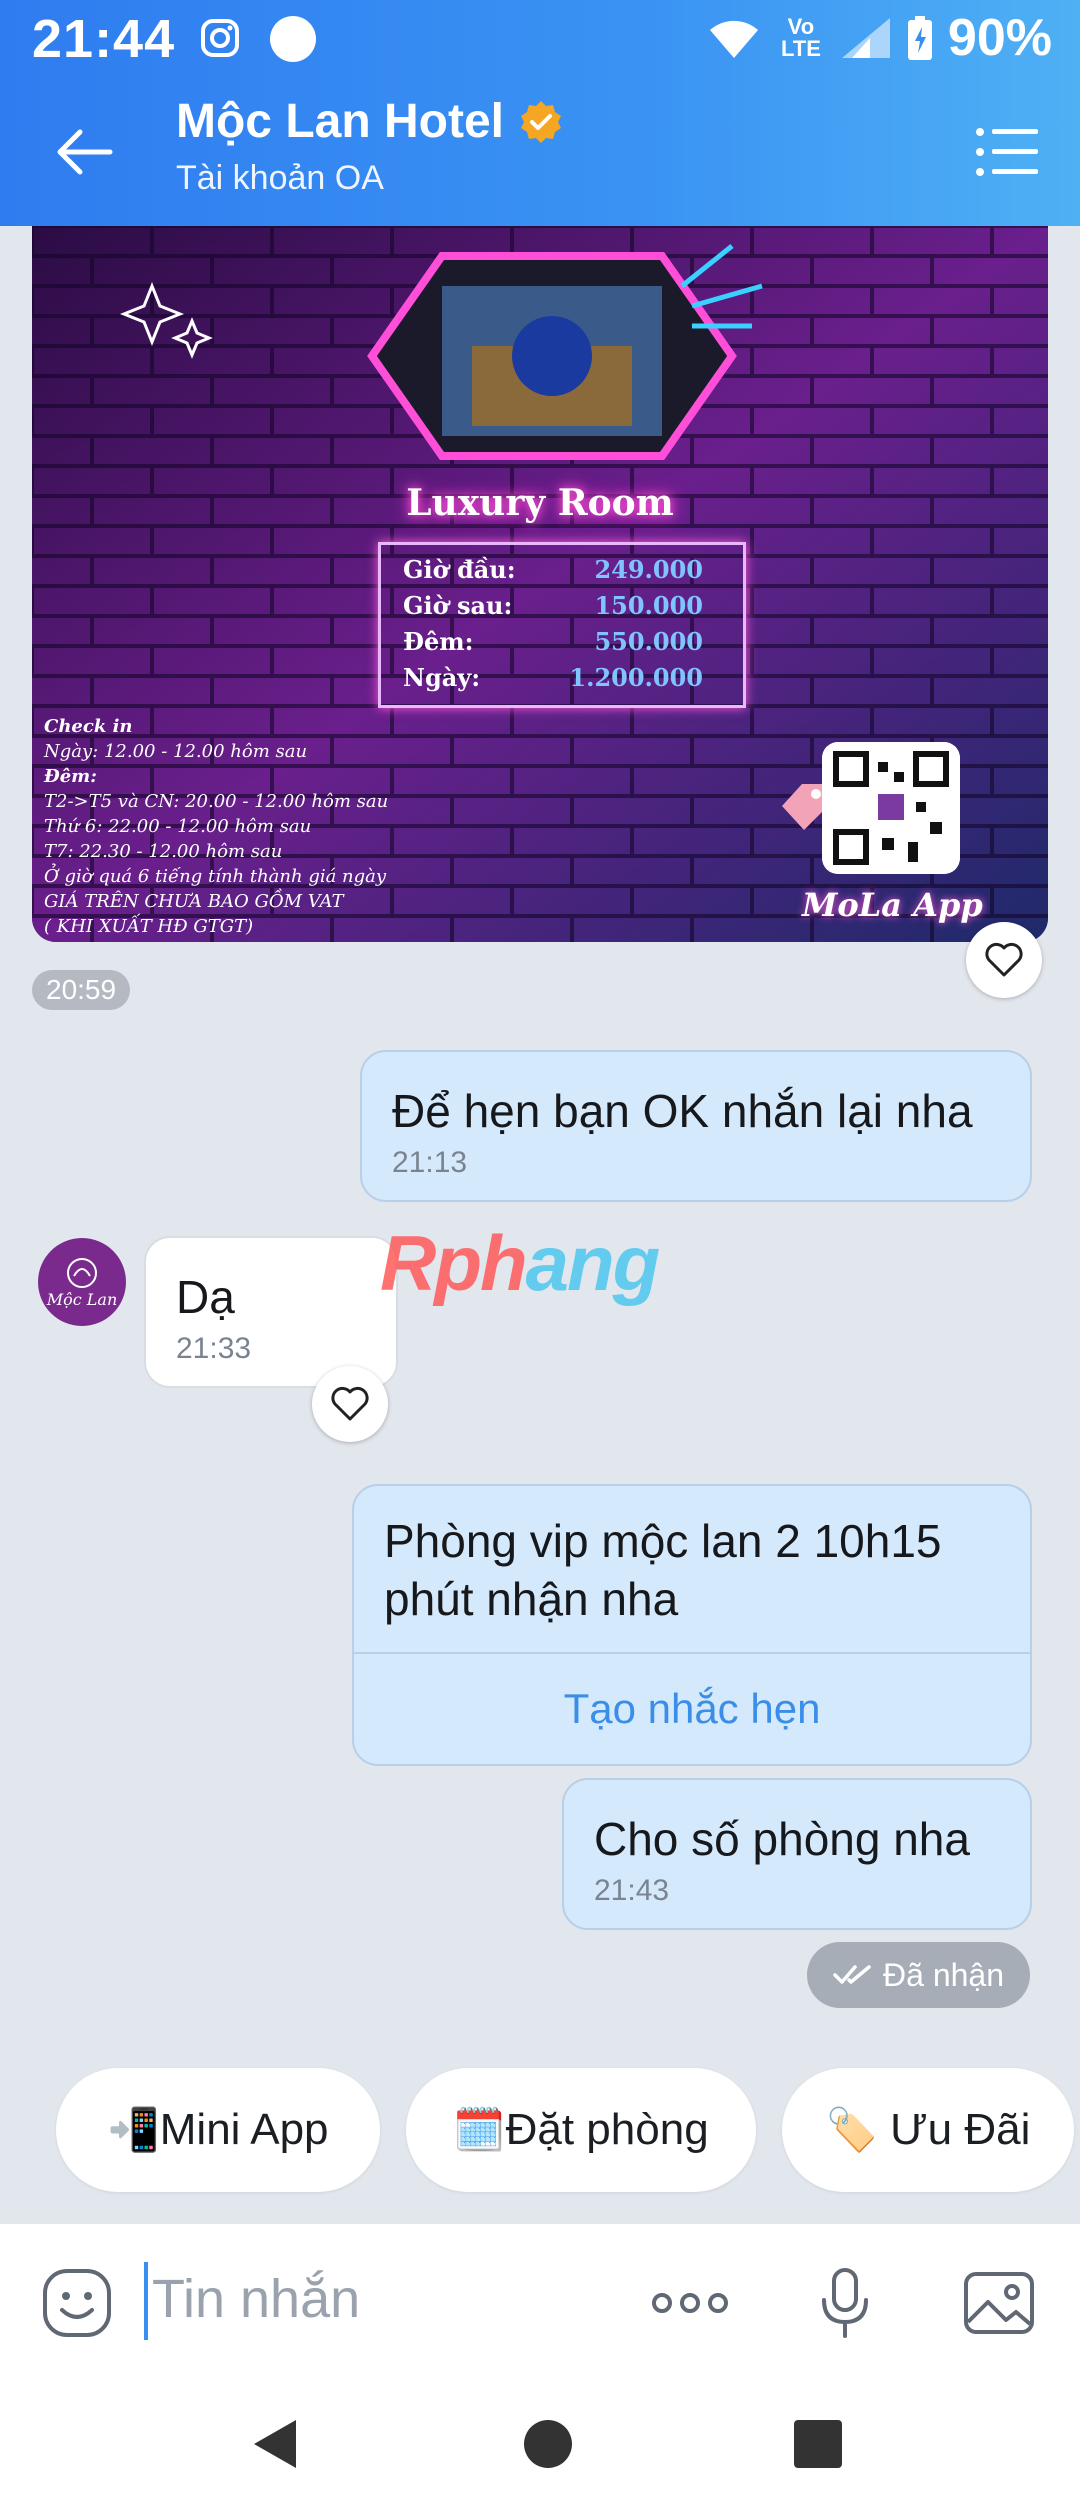  Describe the element at coordinates (553, 677) in the screenshot. I see `price-row: Ngày: 1.200.000` at that location.